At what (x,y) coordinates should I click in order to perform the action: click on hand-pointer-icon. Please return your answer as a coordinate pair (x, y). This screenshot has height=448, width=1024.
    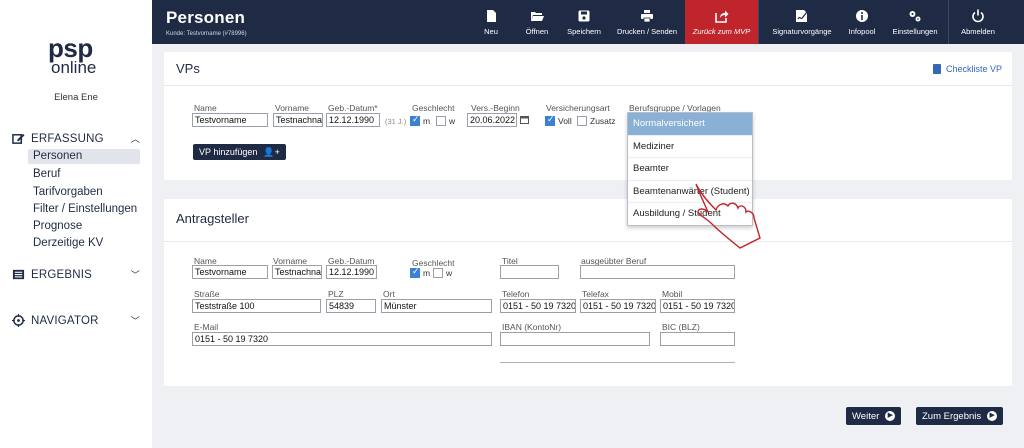
    Looking at the image, I should click on (728, 216).